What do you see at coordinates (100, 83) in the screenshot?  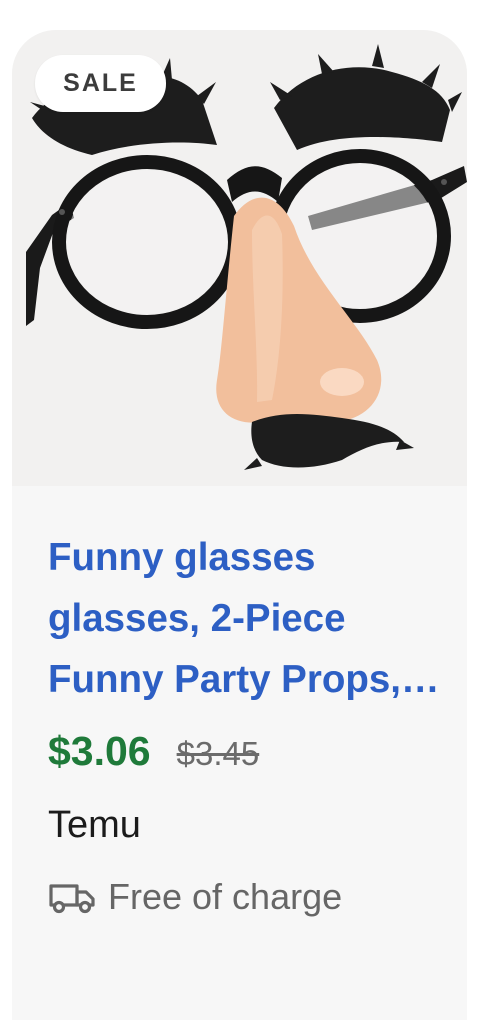 I see `sale-badge: SALE` at bounding box center [100, 83].